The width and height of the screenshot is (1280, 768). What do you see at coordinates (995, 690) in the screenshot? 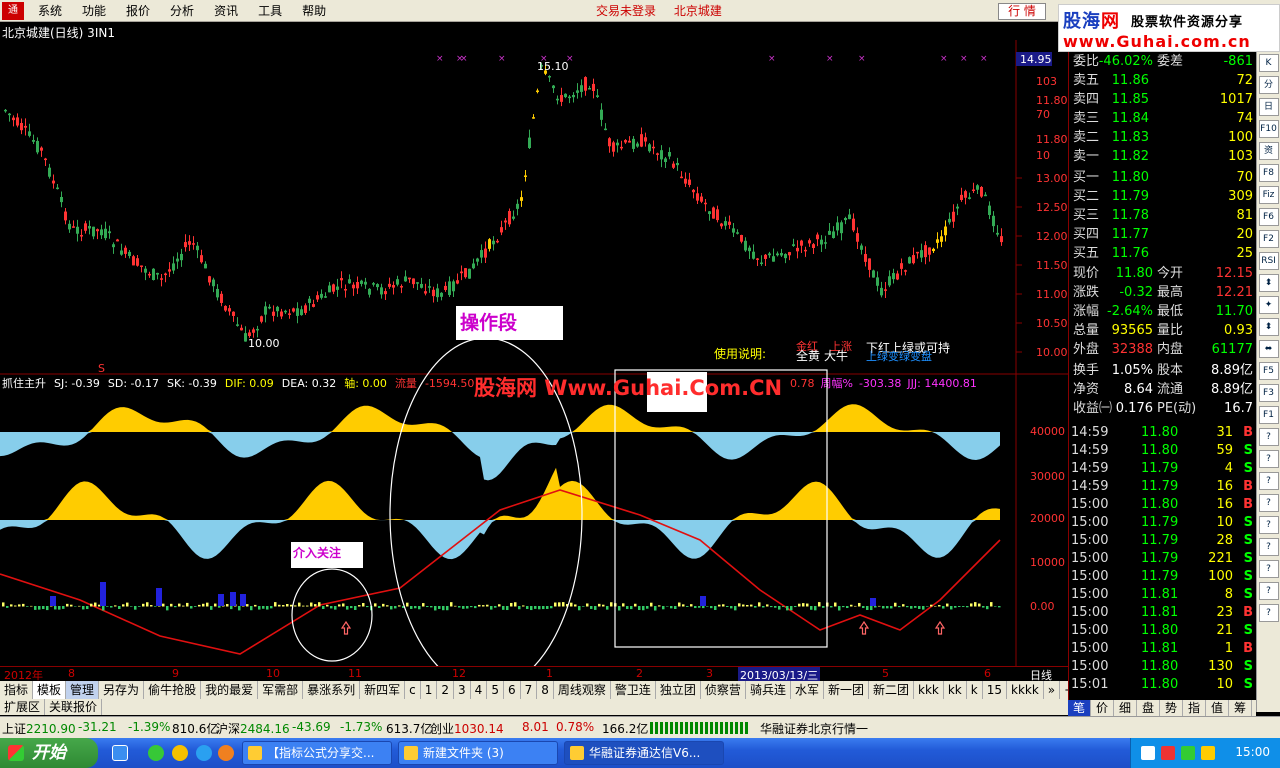
I see `formula-tab: 15` at bounding box center [995, 690].